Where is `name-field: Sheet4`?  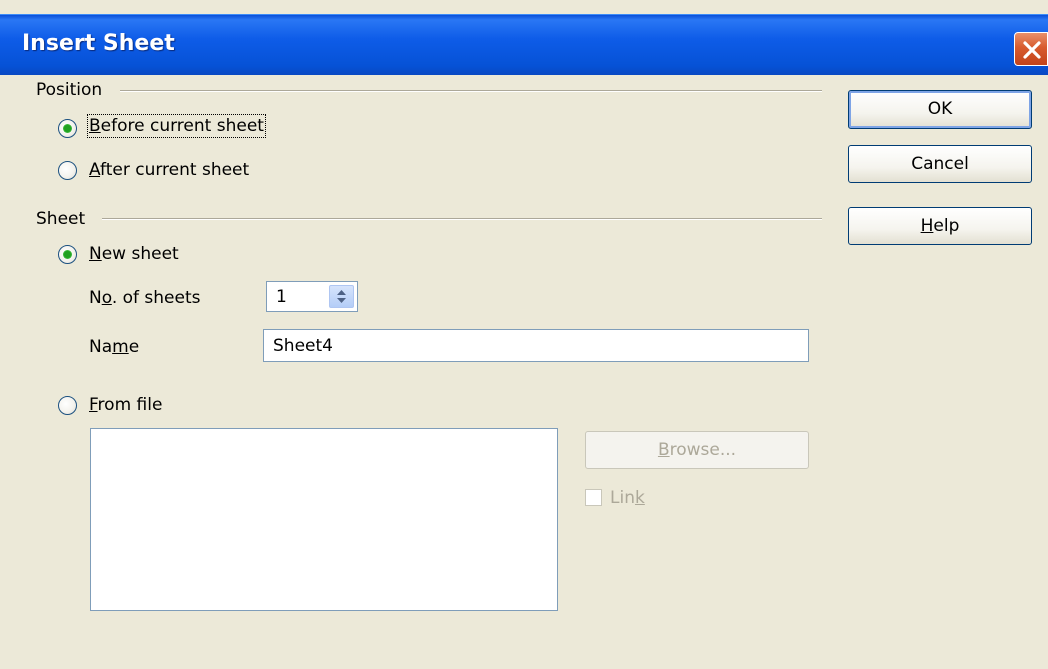 name-field: Sheet4 is located at coordinates (536, 345).